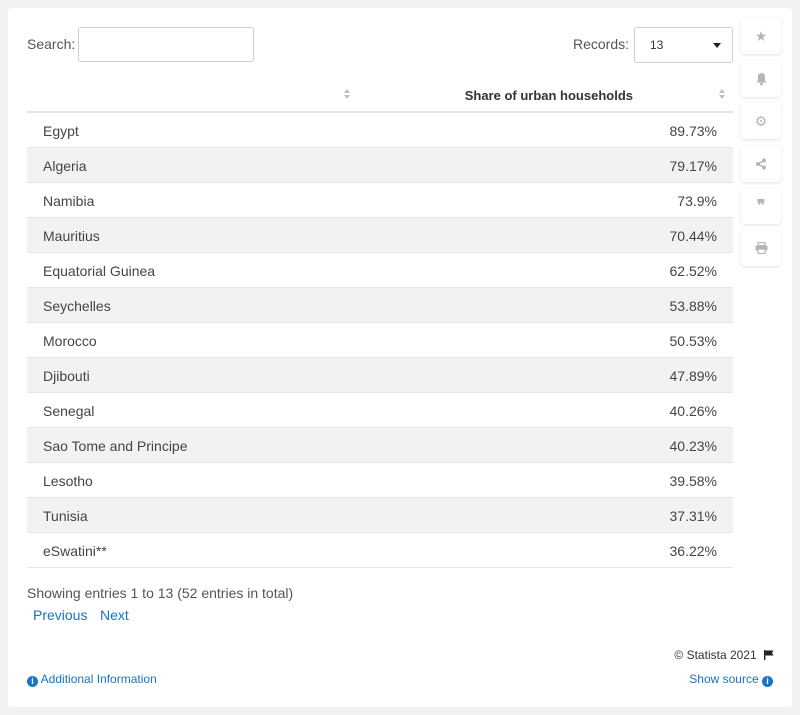  I want to click on cell-share: 40.23%, so click(693, 446).